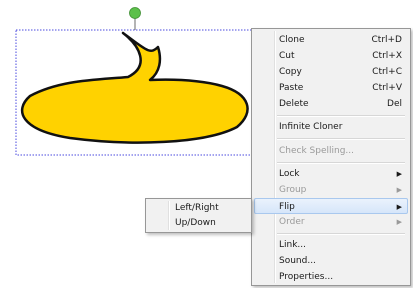 The width and height of the screenshot is (413, 288). What do you see at coordinates (331, 222) in the screenshot?
I see `menu-item-order: Order ▶` at bounding box center [331, 222].